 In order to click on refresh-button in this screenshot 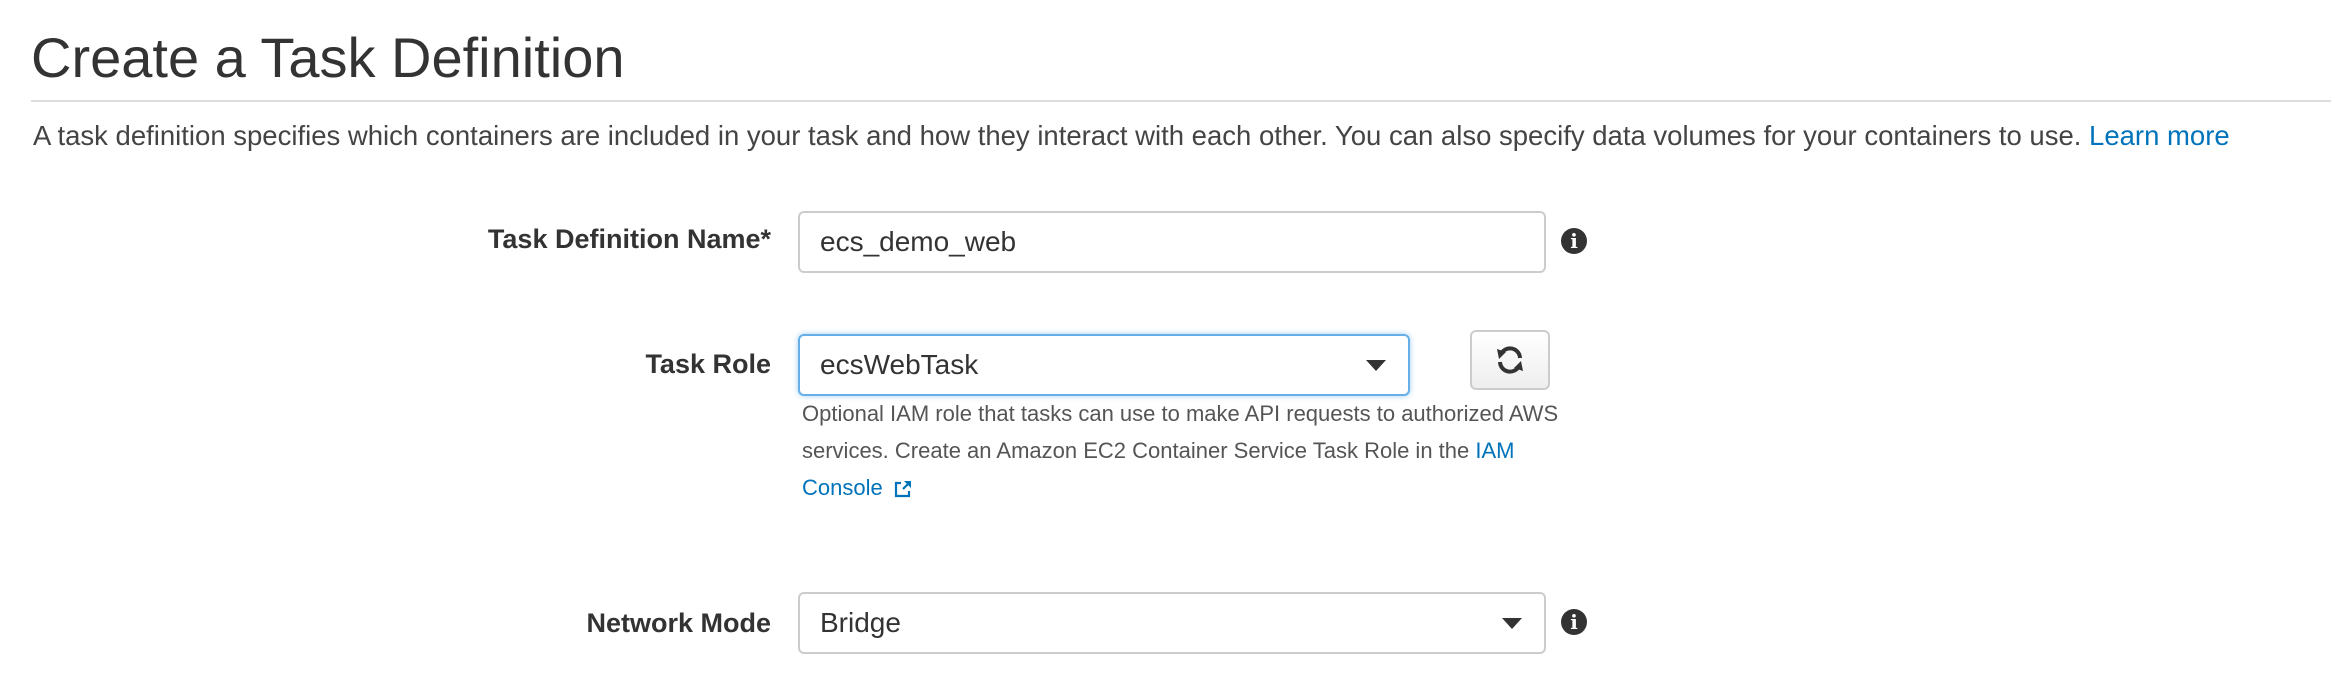, I will do `click(1510, 360)`.